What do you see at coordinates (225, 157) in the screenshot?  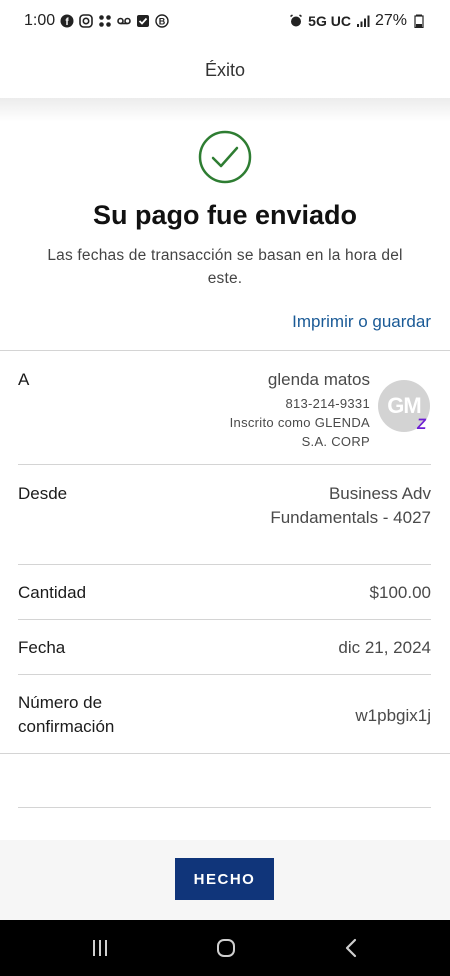 I see `success-check-icon` at bounding box center [225, 157].